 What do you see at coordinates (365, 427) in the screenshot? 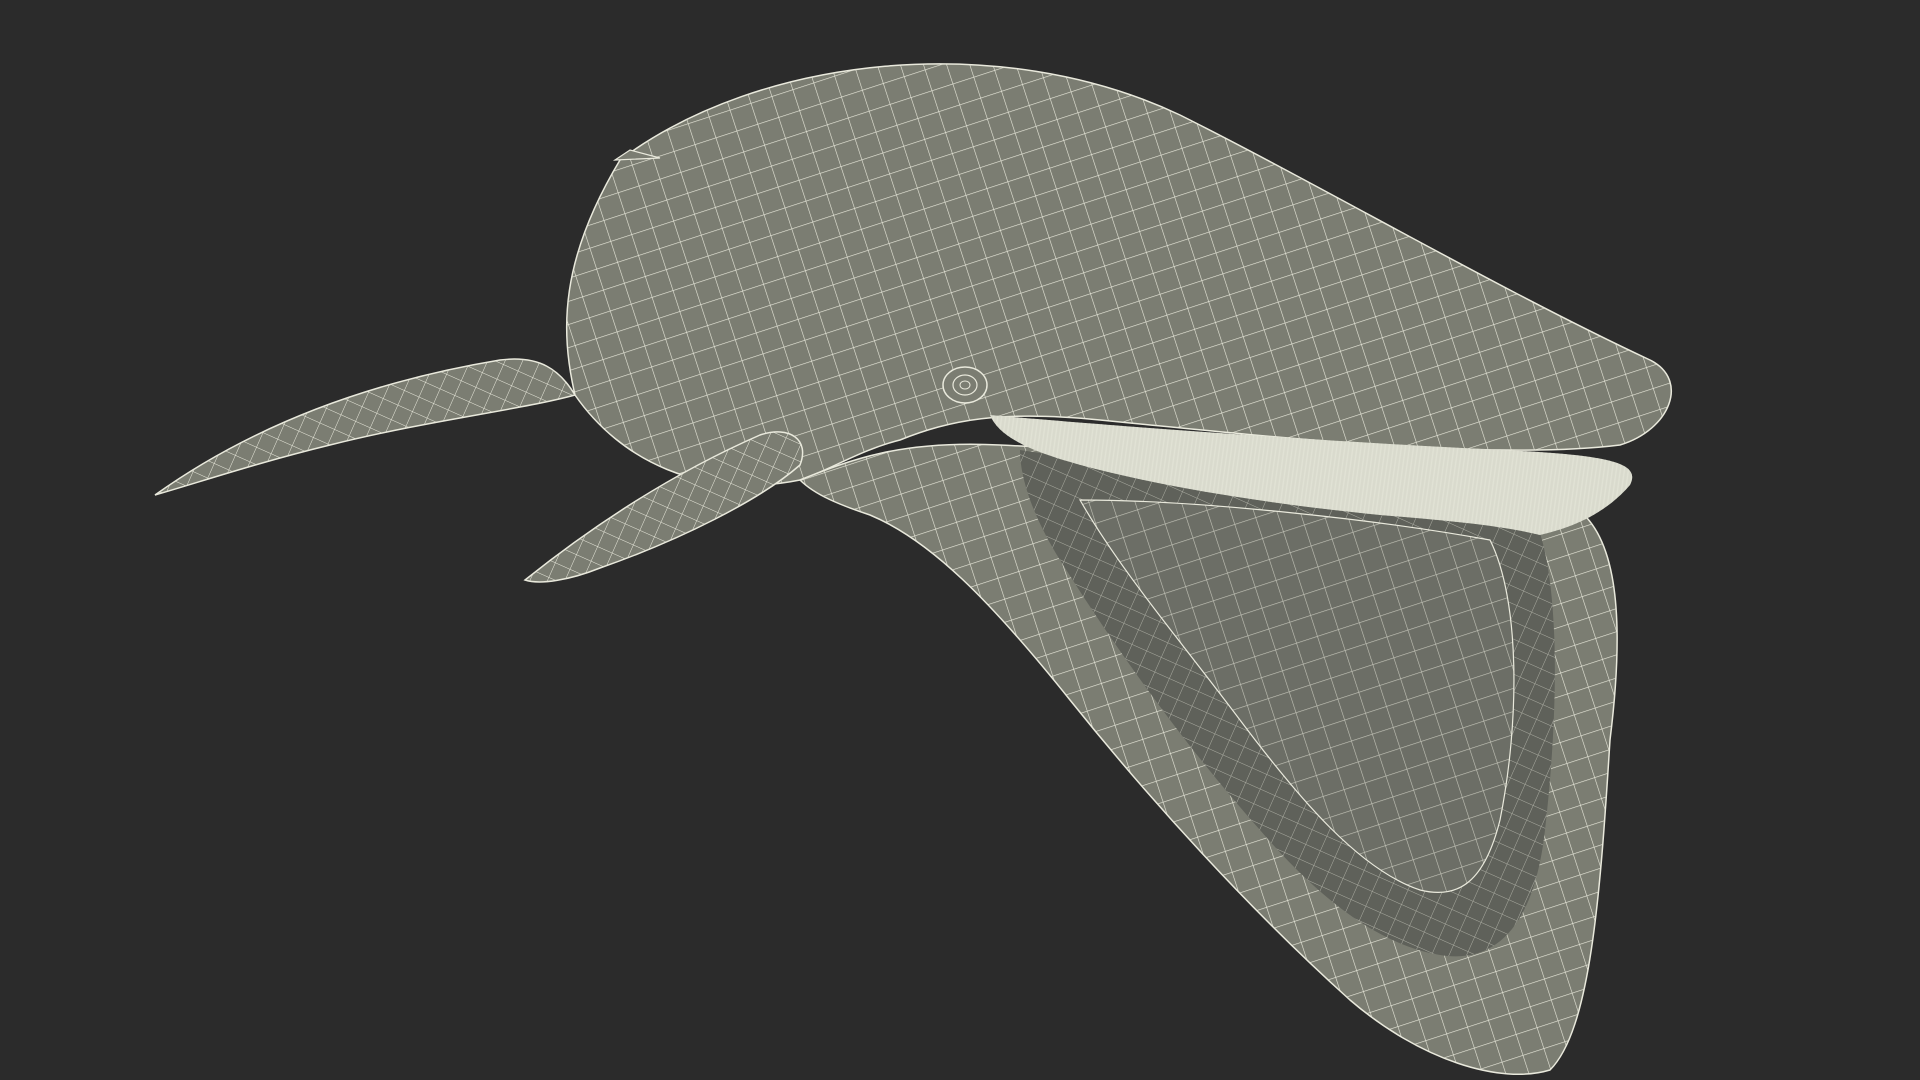
I see `tail-fluke` at bounding box center [365, 427].